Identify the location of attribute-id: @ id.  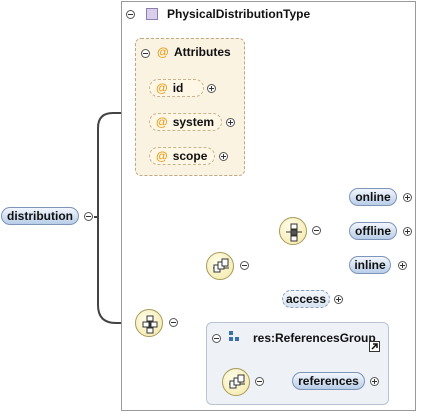
(176, 88).